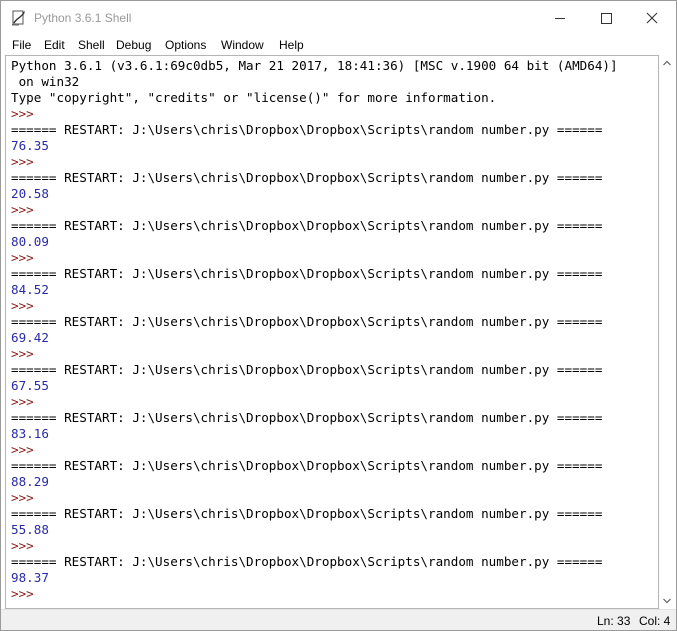 This screenshot has width=677, height=631. I want to click on shell-output-value: 84.52, so click(30, 289).